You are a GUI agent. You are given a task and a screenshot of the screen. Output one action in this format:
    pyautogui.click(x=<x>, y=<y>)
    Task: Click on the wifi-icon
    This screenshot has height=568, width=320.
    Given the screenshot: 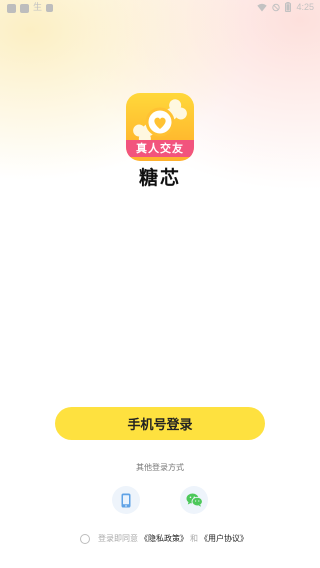 What is the action you would take?
    pyautogui.click(x=262, y=7)
    